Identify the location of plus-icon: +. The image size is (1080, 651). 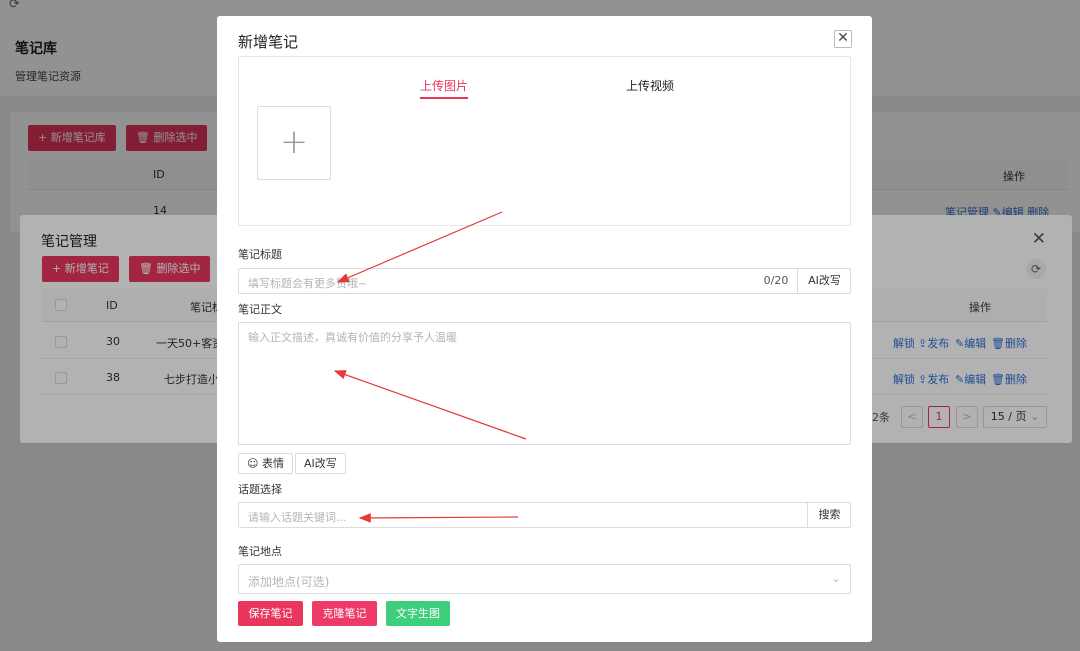
(294, 143).